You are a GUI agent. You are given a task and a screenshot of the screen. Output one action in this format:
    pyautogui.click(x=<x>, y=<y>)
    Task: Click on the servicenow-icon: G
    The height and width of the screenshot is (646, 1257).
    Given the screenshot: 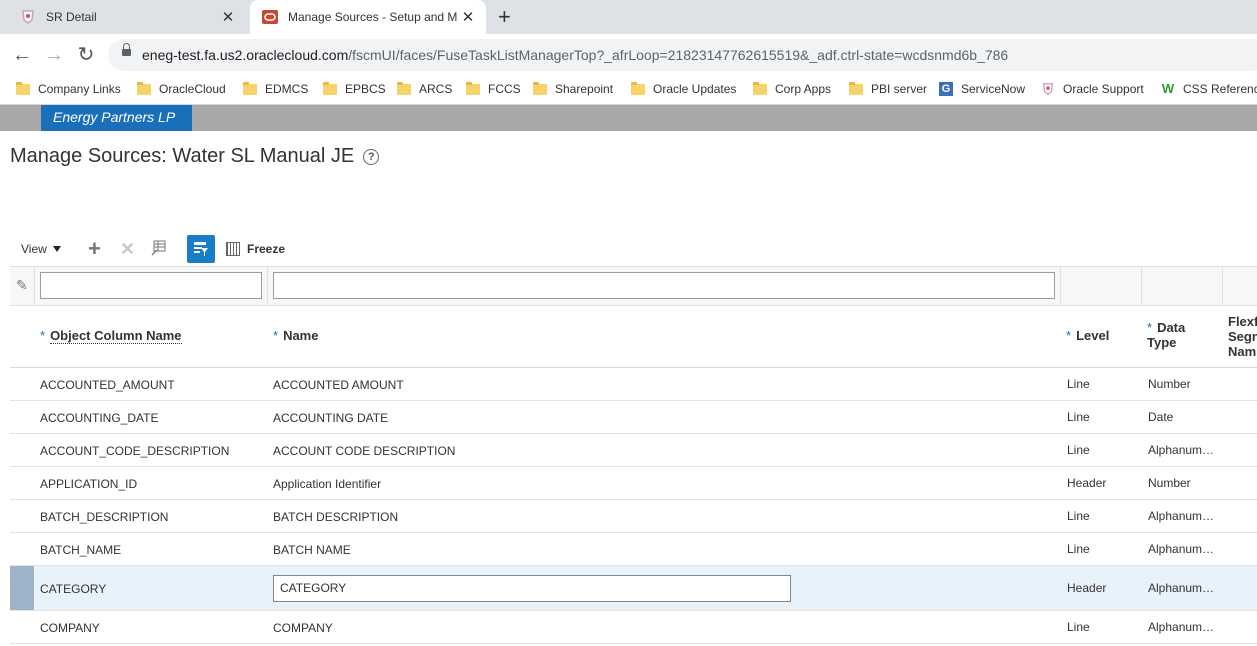 What is the action you would take?
    pyautogui.click(x=946, y=89)
    